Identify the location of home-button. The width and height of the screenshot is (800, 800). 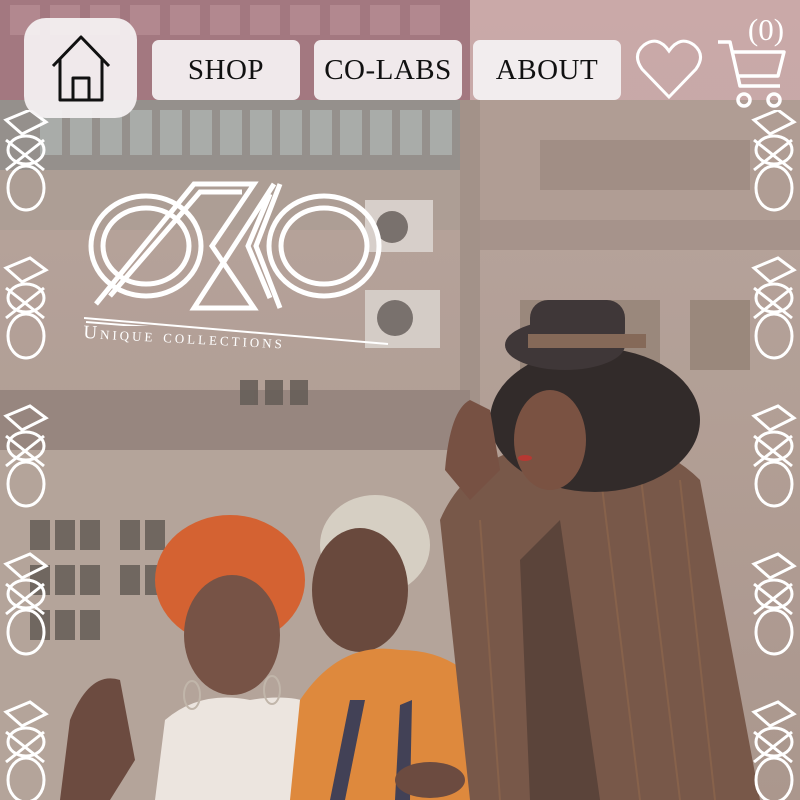
(80, 68).